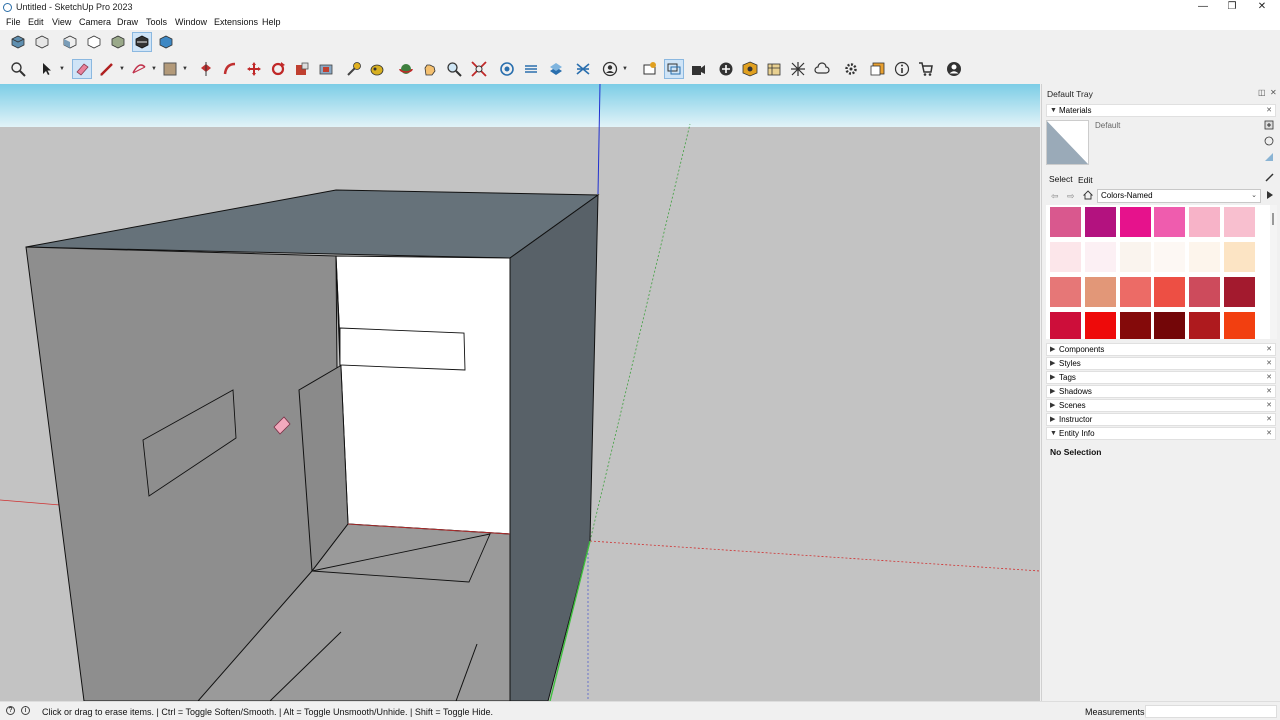 Image resolution: width=1280 pixels, height=720 pixels. What do you see at coordinates (430, 69) in the screenshot?
I see `pan-tool-icon` at bounding box center [430, 69].